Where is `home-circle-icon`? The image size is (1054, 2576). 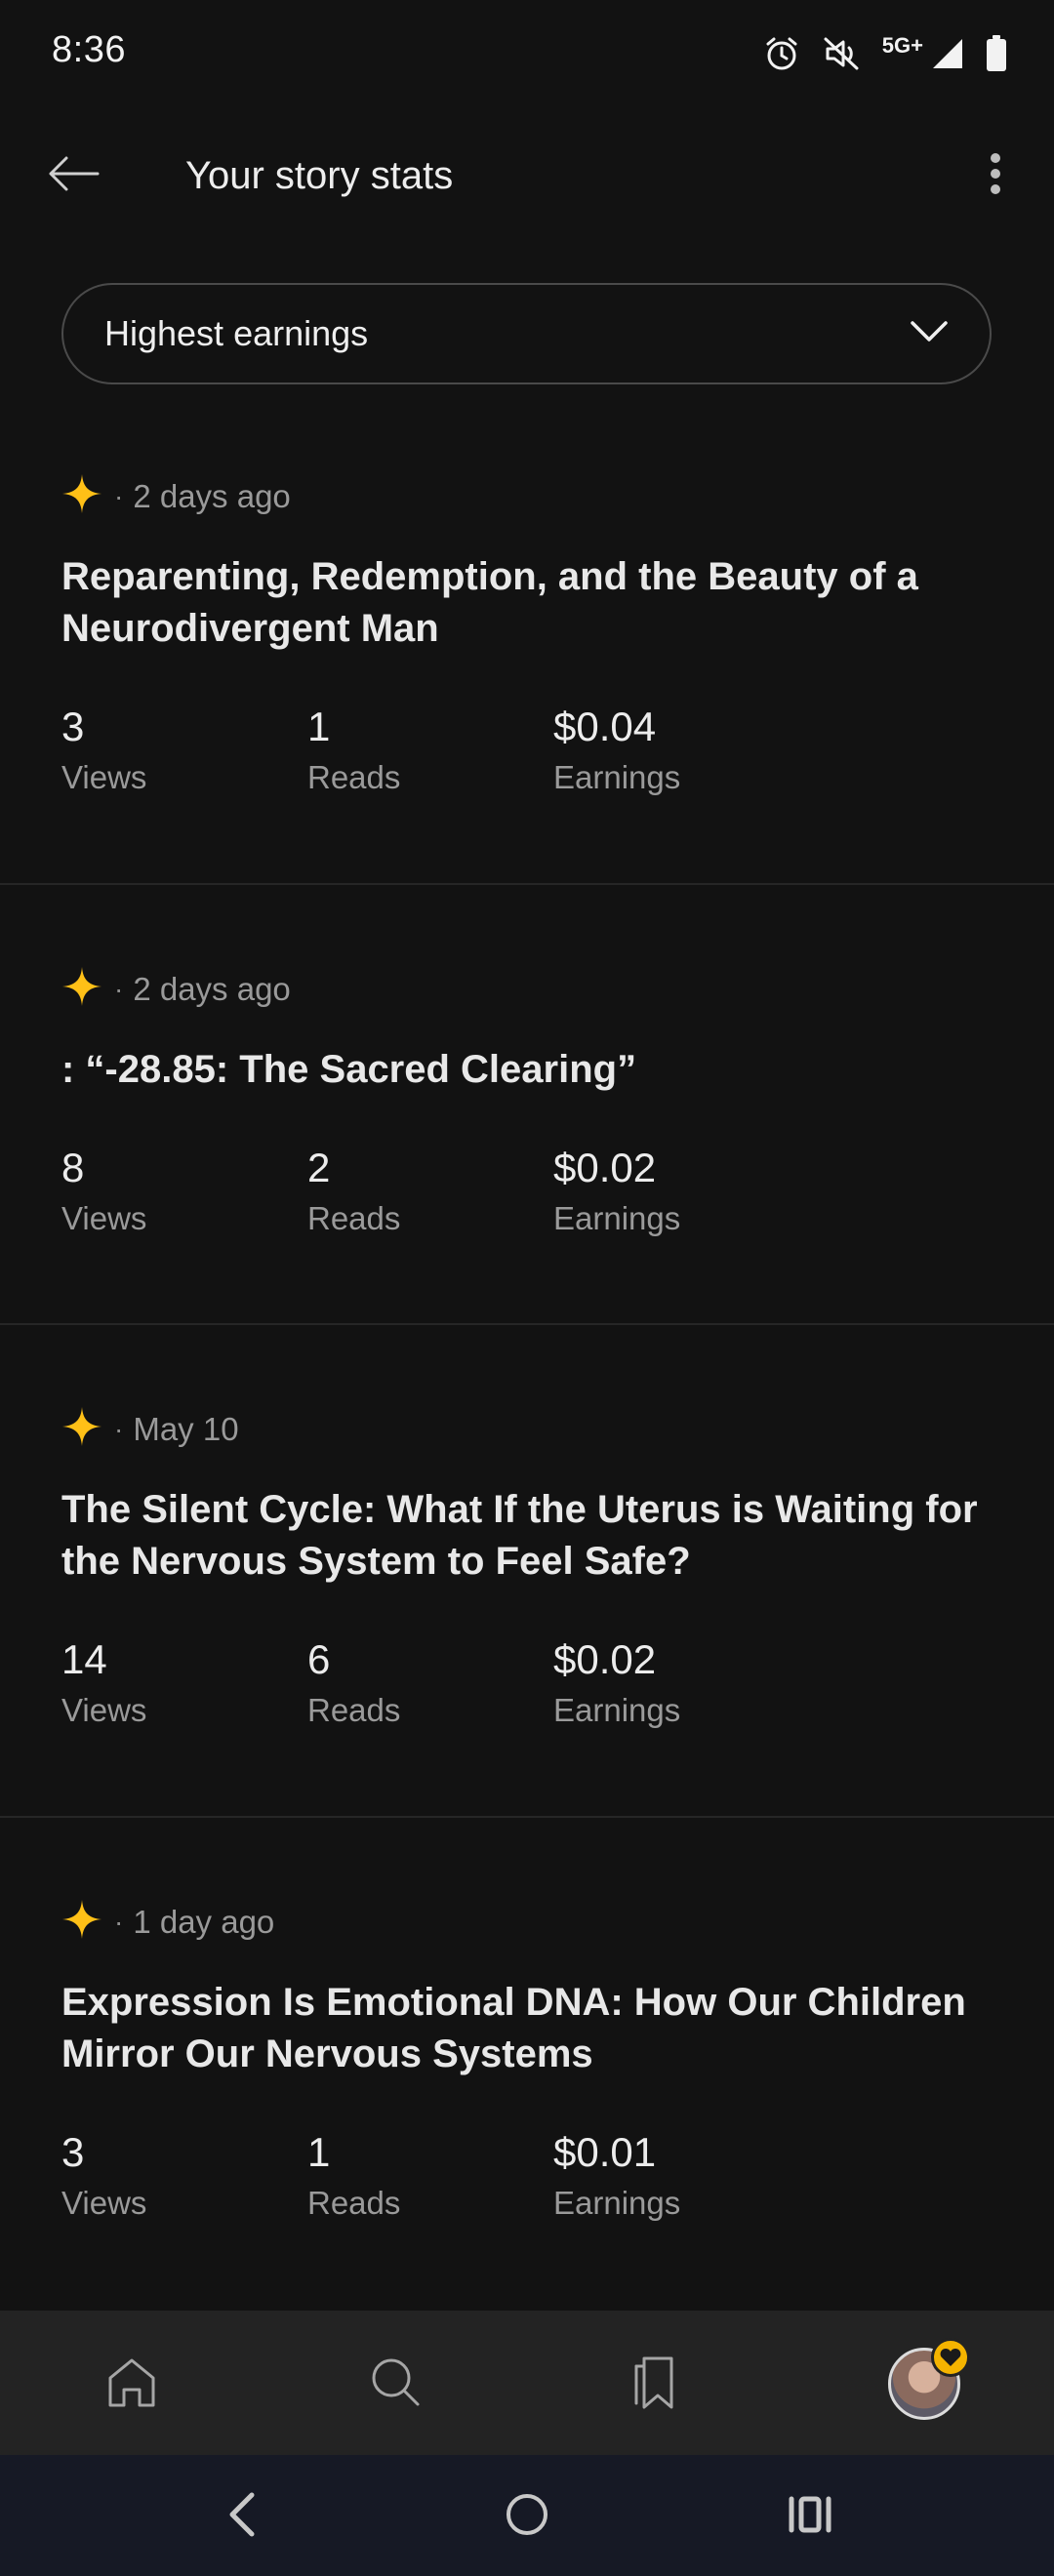
home-circle-icon is located at coordinates (527, 2517).